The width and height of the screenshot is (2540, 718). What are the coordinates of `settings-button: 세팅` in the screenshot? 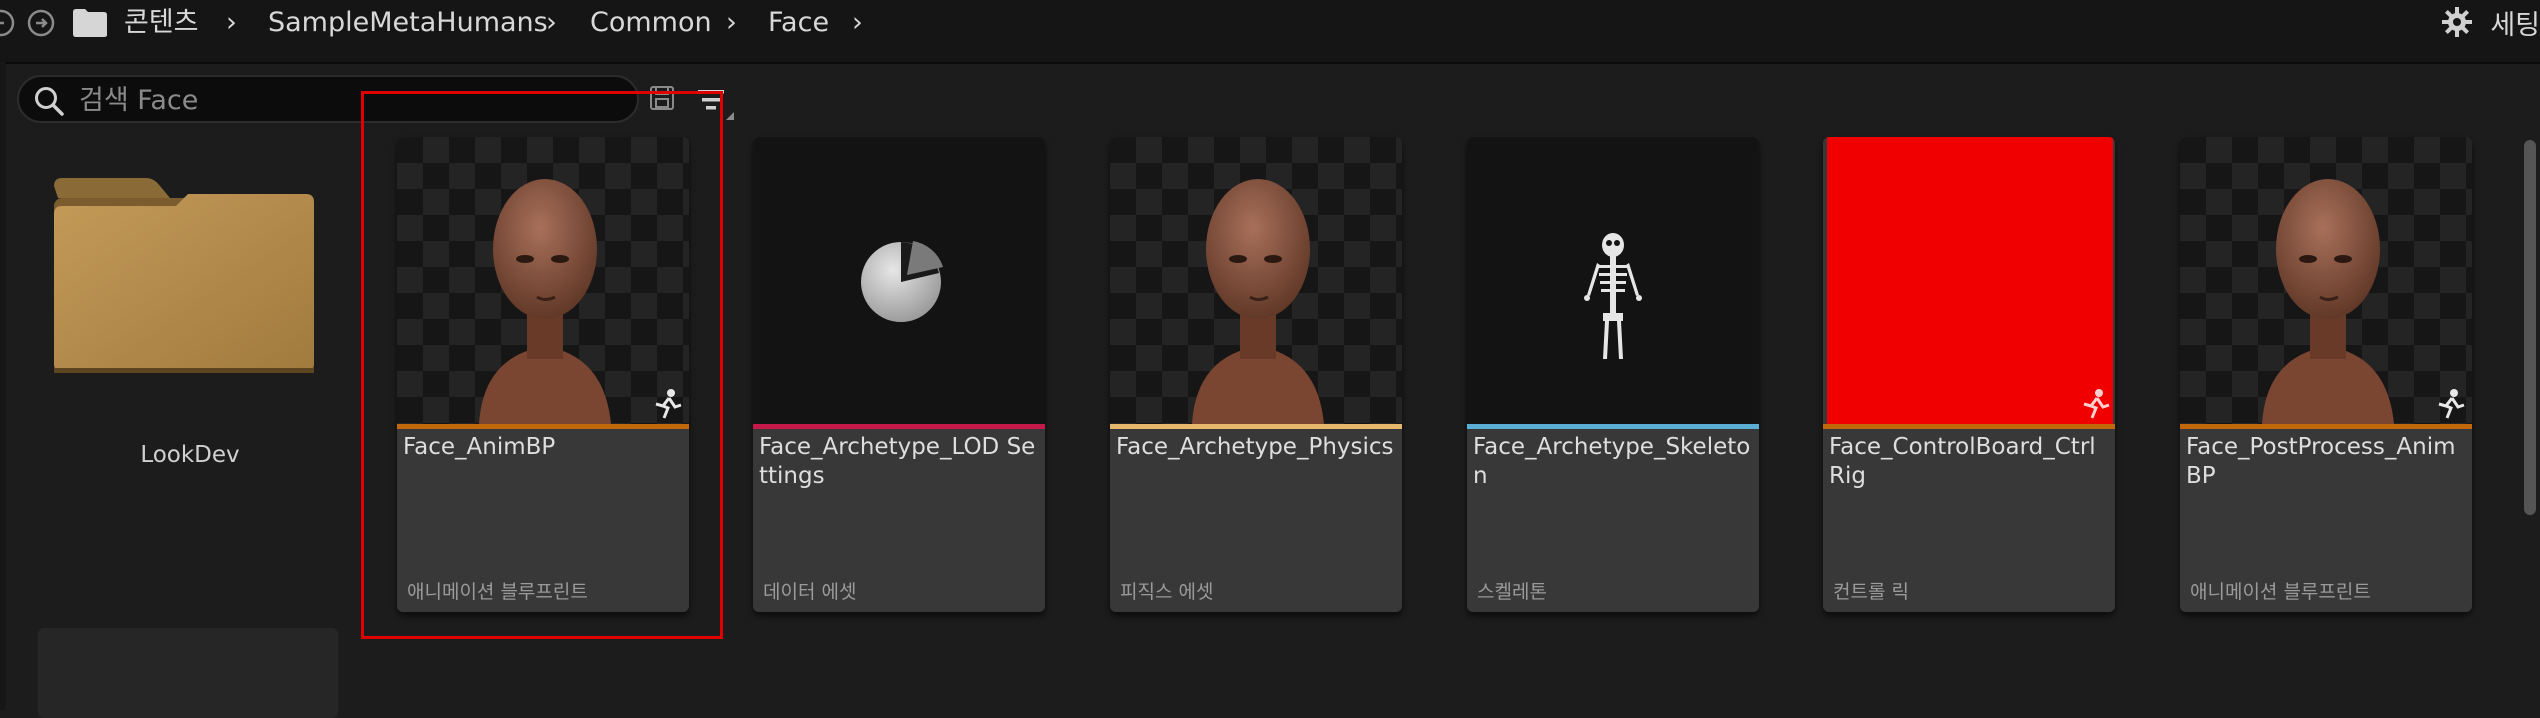 It's located at (2490, 22).